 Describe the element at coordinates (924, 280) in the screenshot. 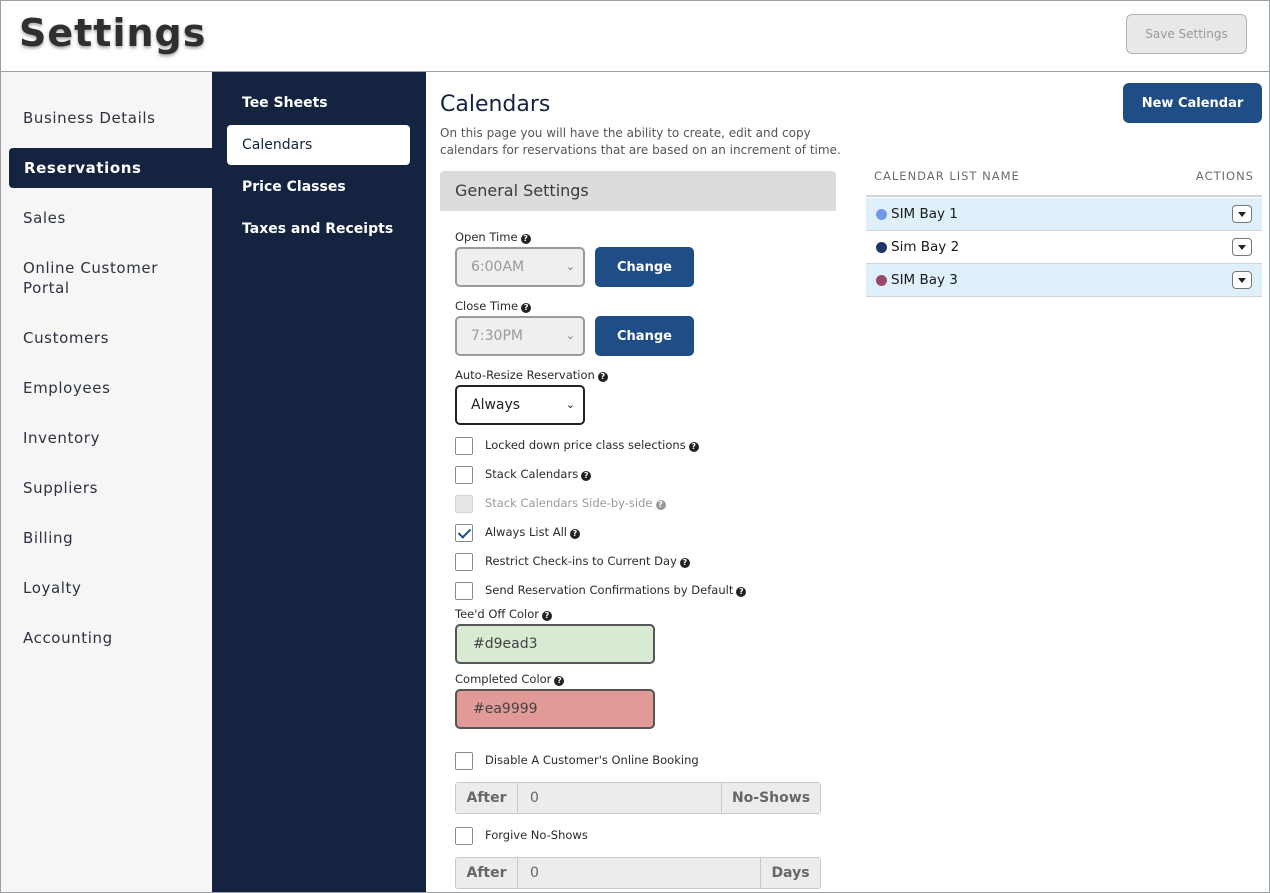

I see `calendar-name: SIM Bay 3` at that location.